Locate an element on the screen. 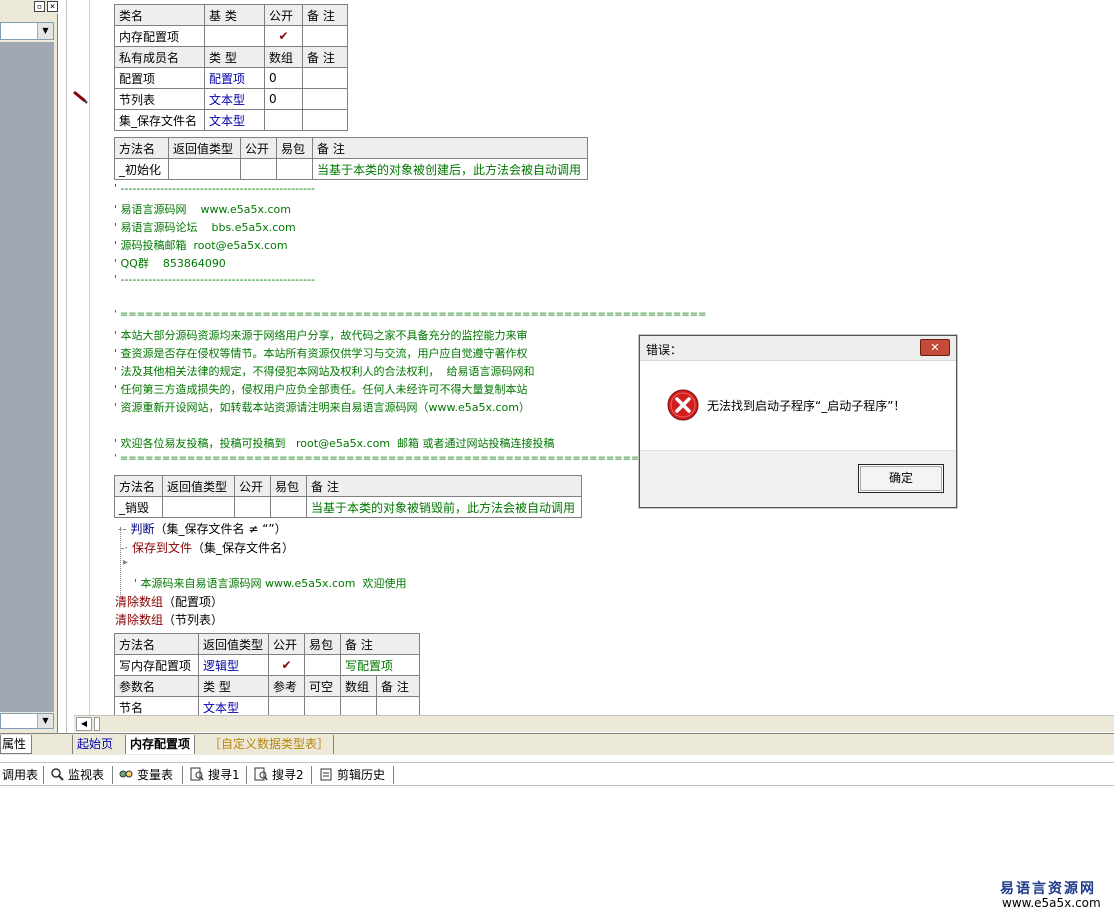 This screenshot has height=915, width=1114. table-row: 节列表 文本型 0 is located at coordinates (231, 99).